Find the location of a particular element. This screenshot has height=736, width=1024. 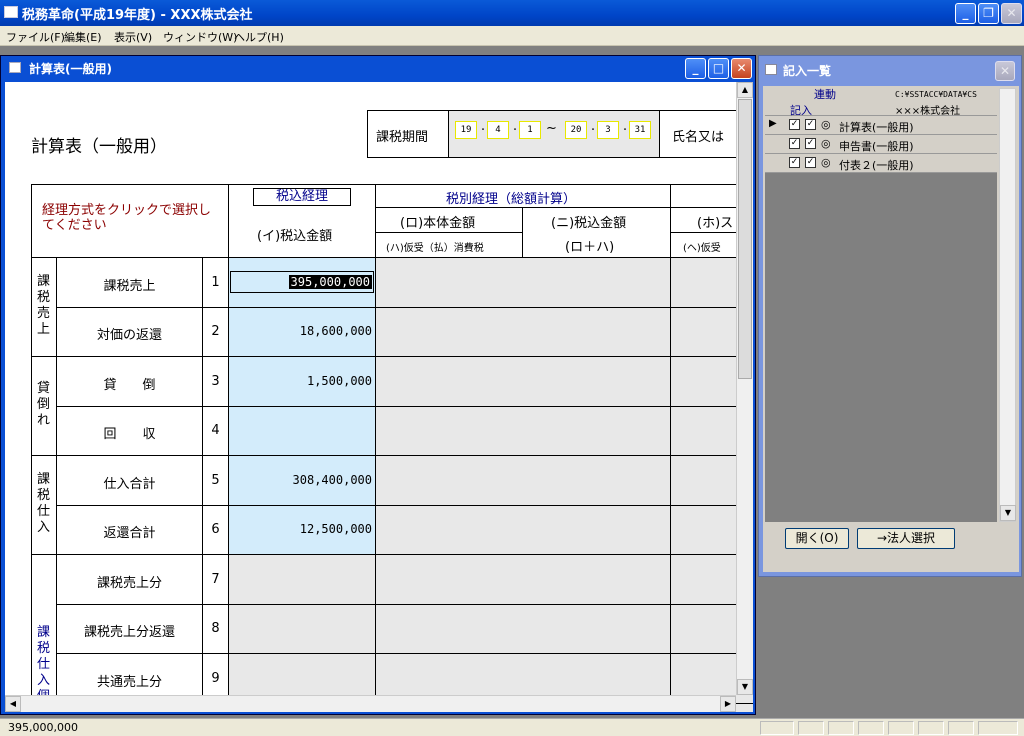

row-number: 5 is located at coordinates (215, 480).